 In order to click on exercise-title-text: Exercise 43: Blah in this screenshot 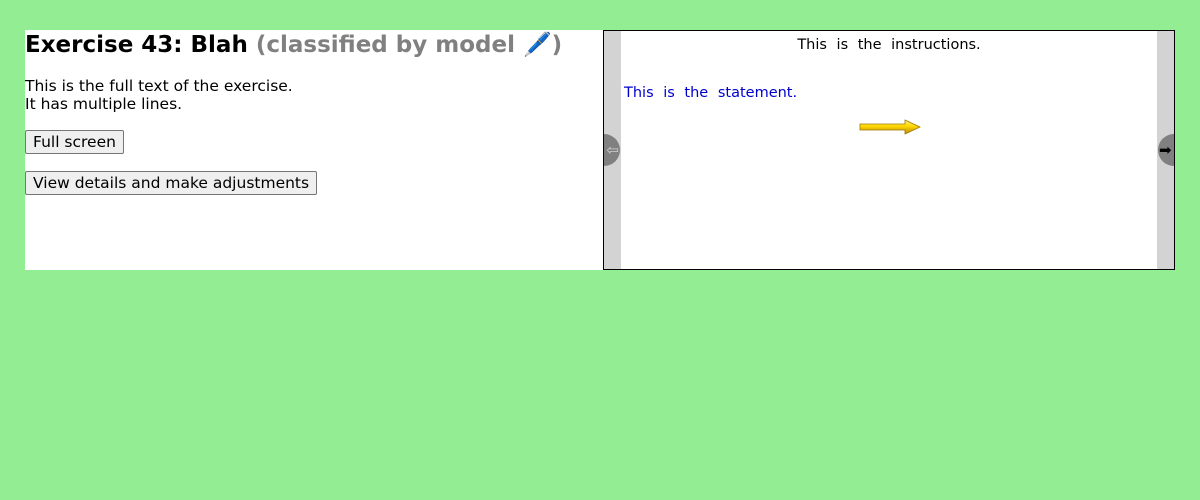, I will do `click(136, 45)`.